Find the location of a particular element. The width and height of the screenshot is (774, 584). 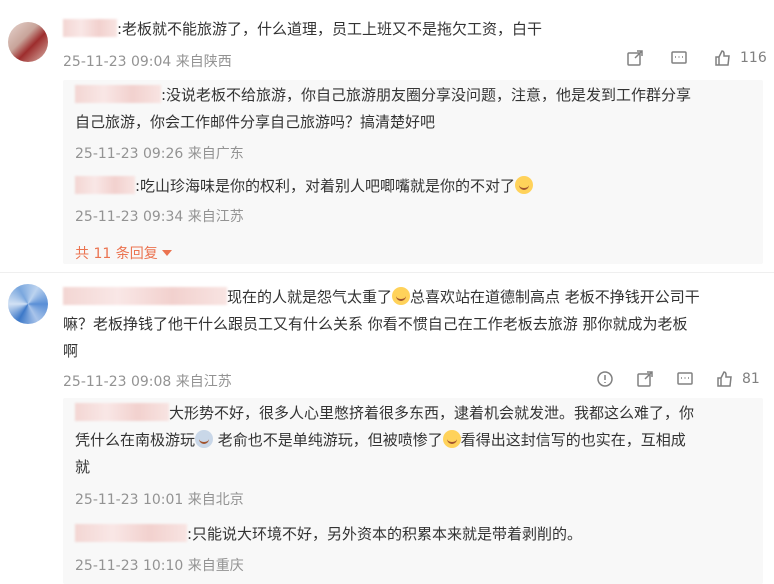

reply-meta: 25-11-23 10:10 来自重庆 is located at coordinates (159, 565).